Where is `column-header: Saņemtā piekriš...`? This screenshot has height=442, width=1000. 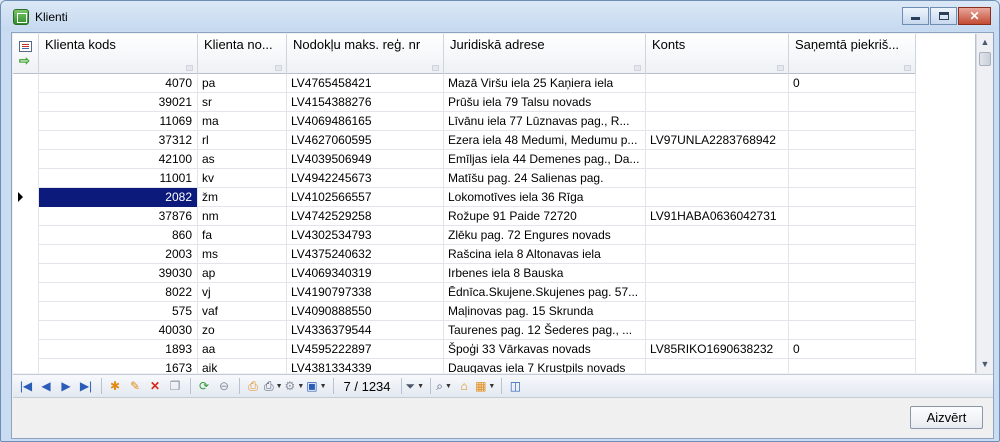 column-header: Saņemtā piekriš... is located at coordinates (852, 54).